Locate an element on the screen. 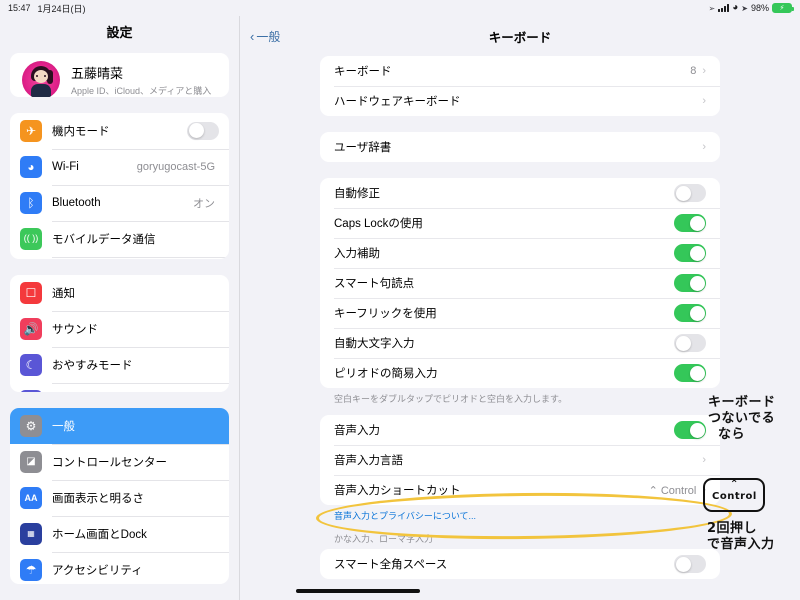 The image size is (800, 600). moon-icon: ☾ is located at coordinates (31, 365).